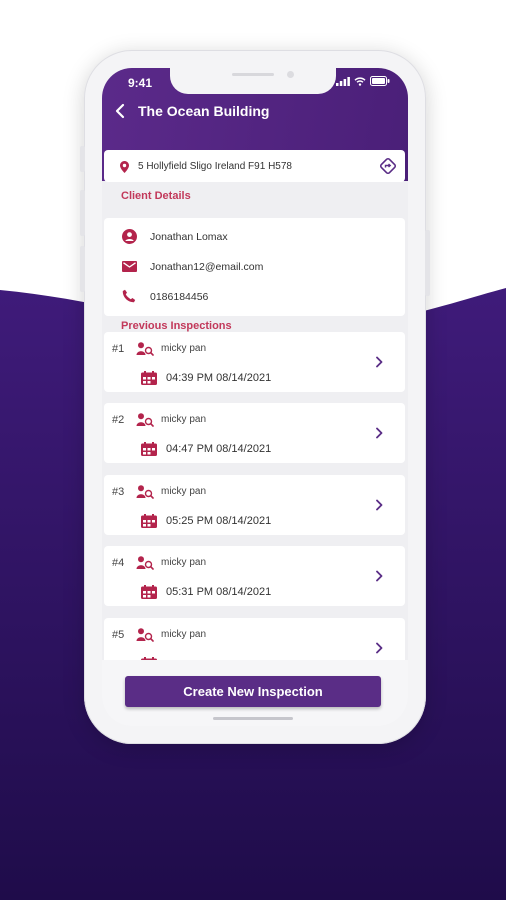 Image resolution: width=506 pixels, height=900 pixels. Describe the element at coordinates (219, 378) in the screenshot. I see `inspection-datetime: 04:39 PM 08/14/2021` at that location.